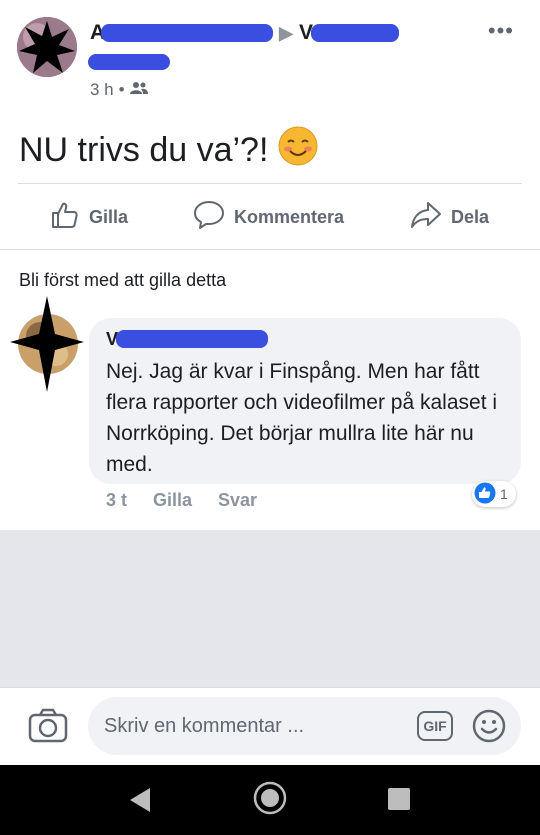  What do you see at coordinates (501, 31) in the screenshot?
I see `more-options-icon: •••` at bounding box center [501, 31].